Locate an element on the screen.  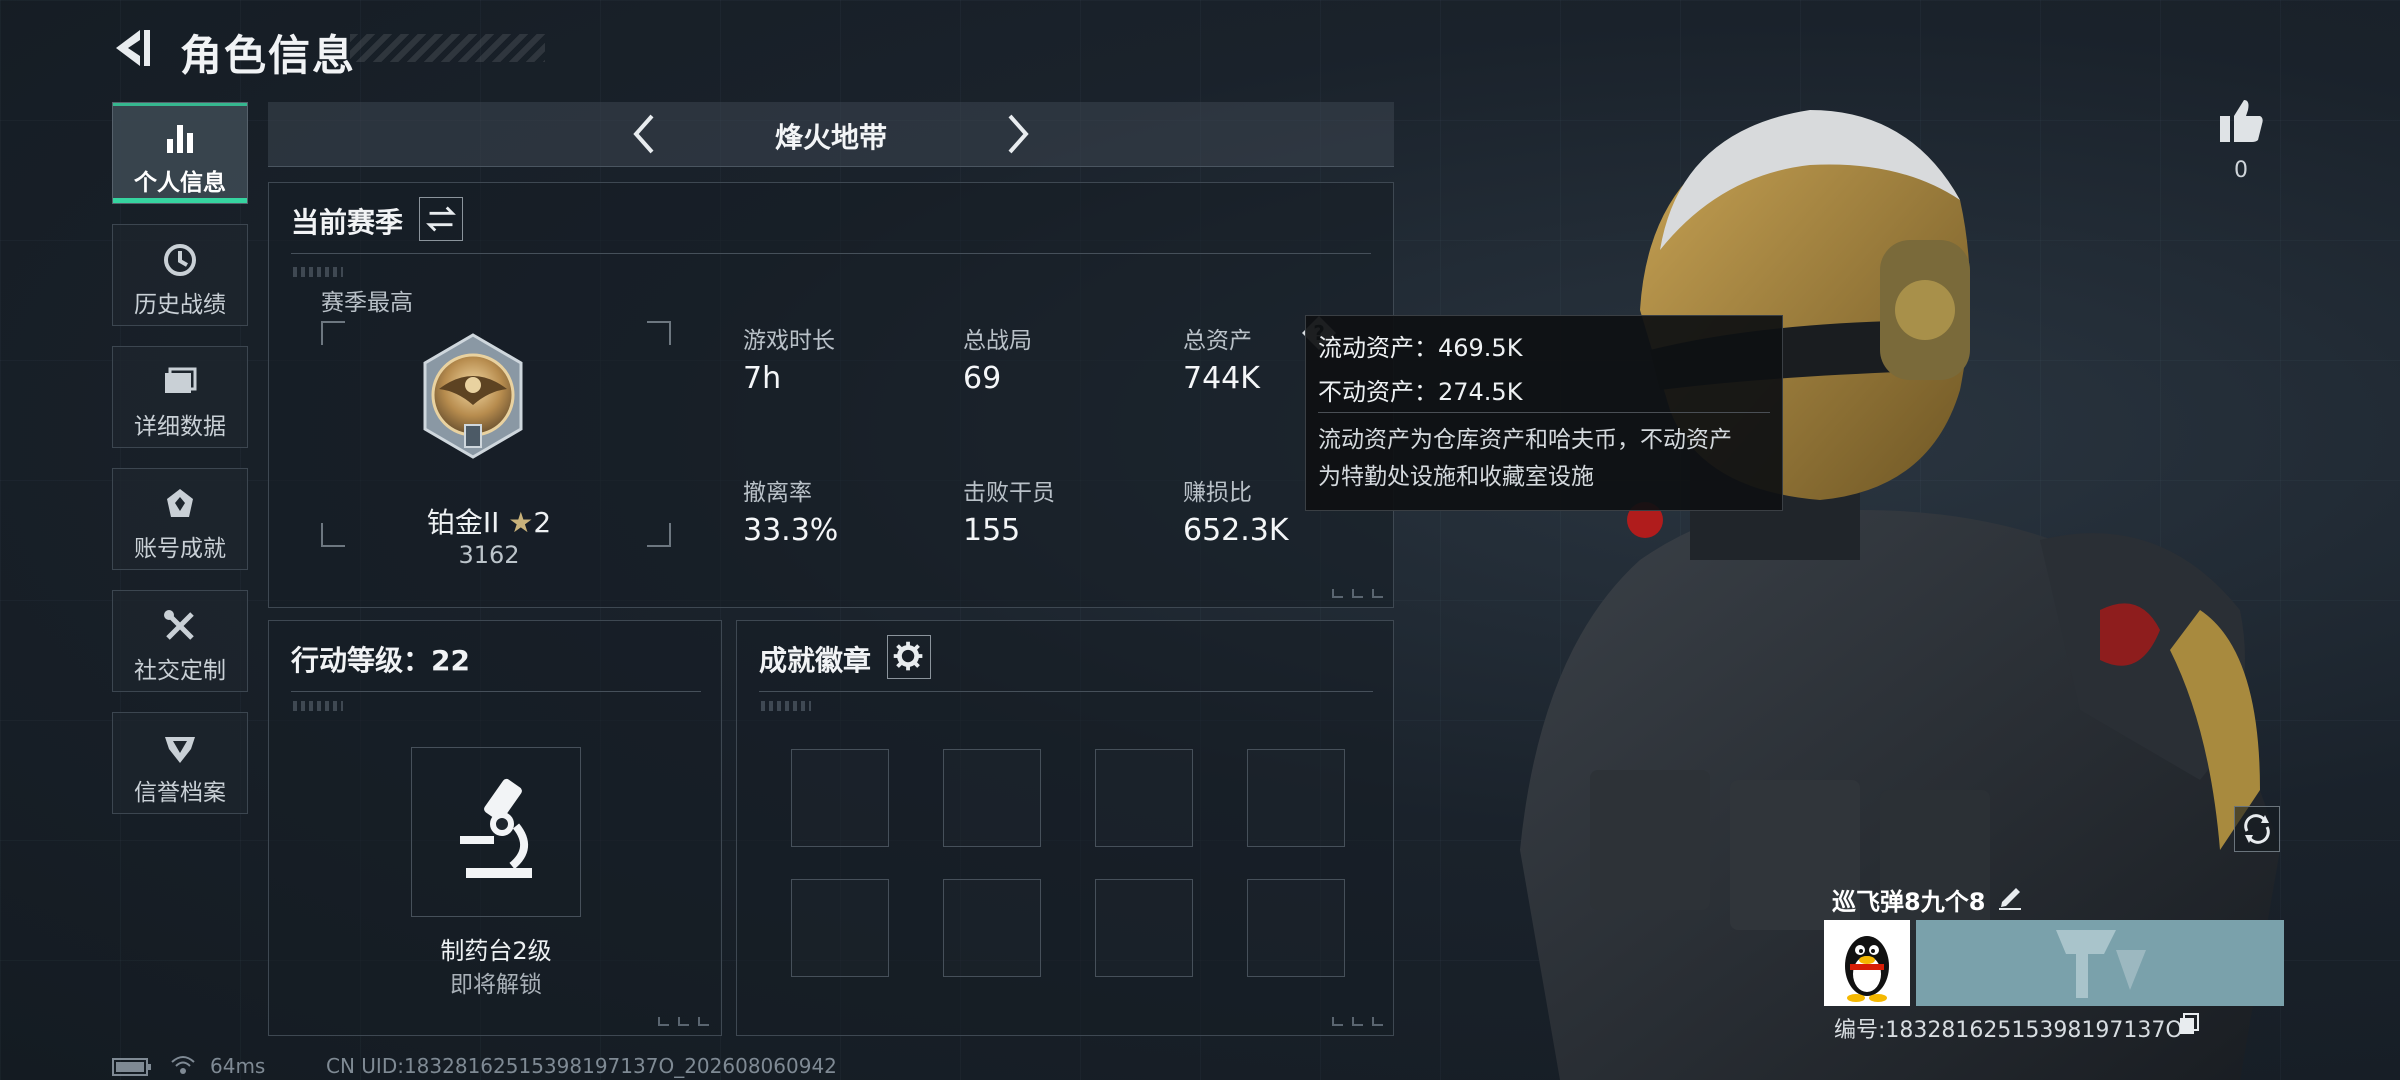
avatar is located at coordinates (1867, 963).